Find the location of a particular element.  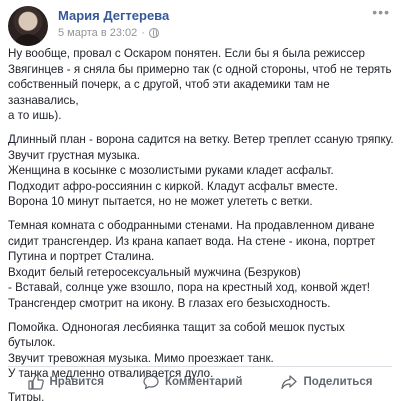

thumbs-up-icon is located at coordinates (35, 382).